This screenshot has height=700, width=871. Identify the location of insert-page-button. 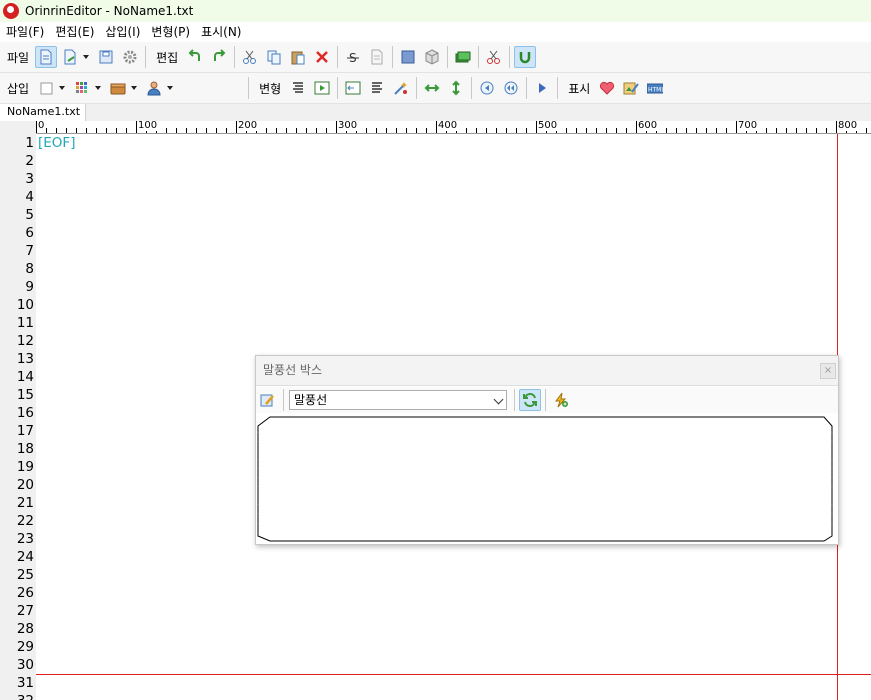
(46, 88).